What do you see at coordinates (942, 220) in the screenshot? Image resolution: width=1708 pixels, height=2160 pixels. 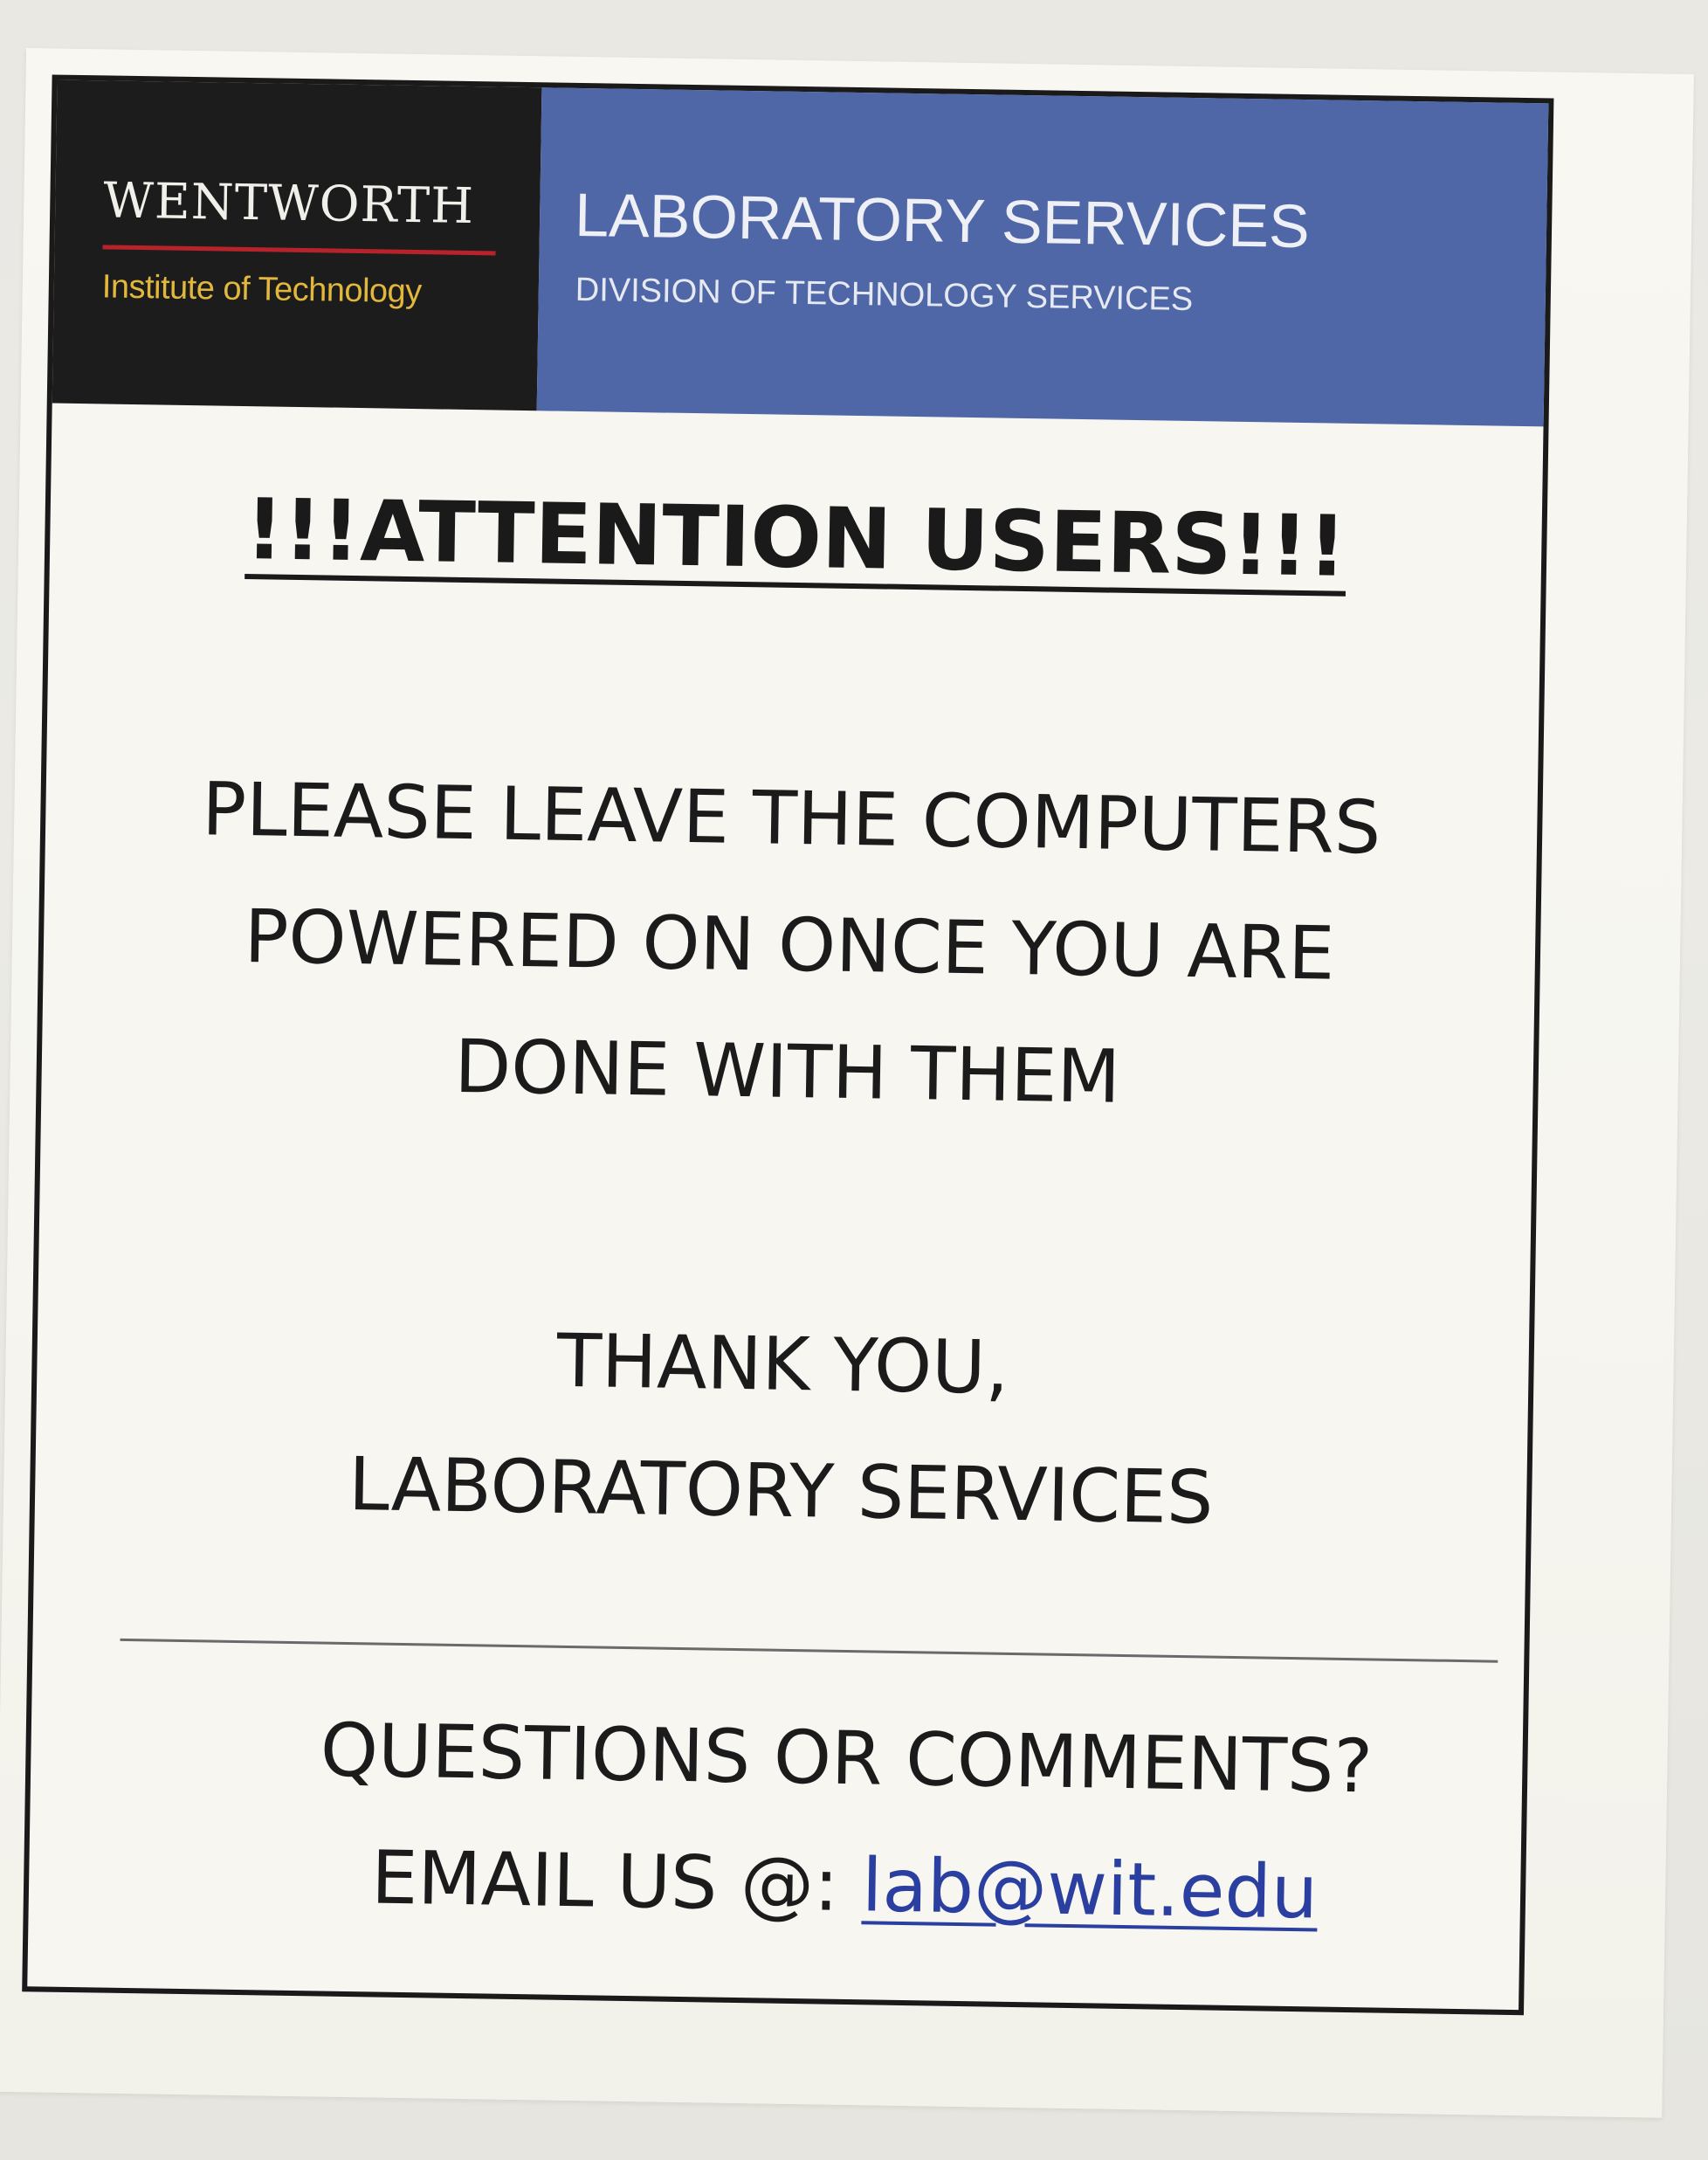 I see `department-title: LABORATORY SERVICES` at bounding box center [942, 220].